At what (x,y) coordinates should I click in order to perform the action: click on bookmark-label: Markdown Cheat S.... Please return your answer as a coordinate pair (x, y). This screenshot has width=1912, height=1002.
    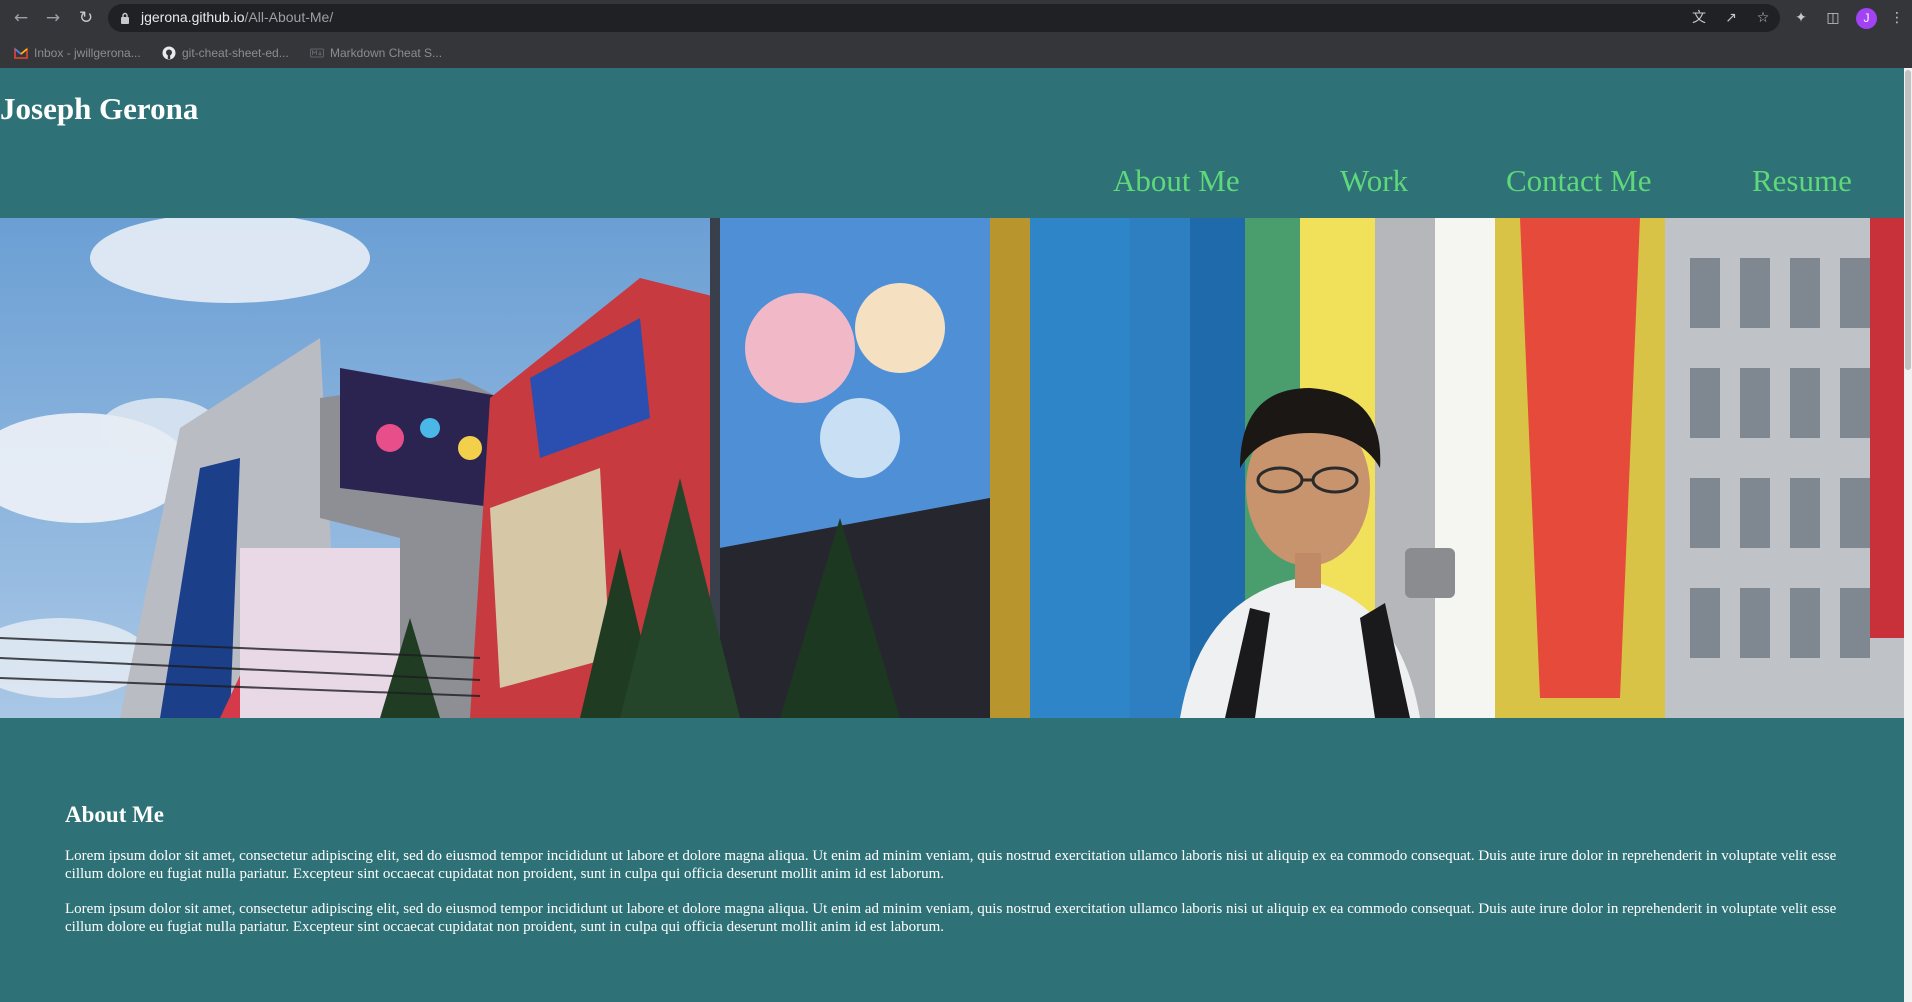
    Looking at the image, I should click on (386, 53).